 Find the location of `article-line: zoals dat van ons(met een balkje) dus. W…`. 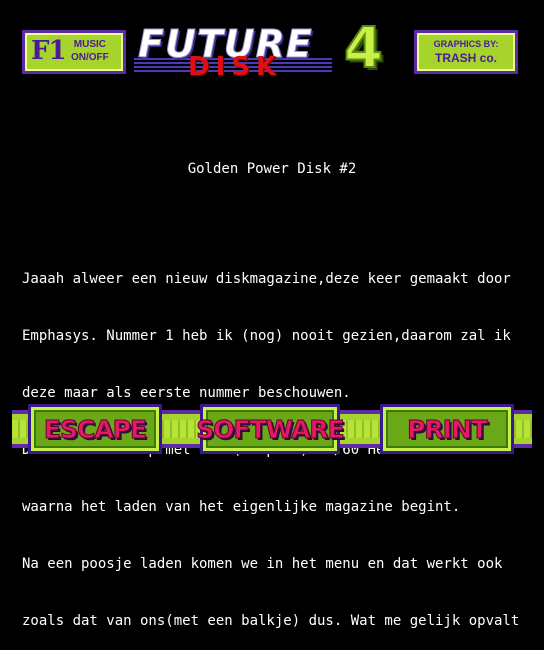

article-line: zoals dat van ons(met een balkje) dus. W… is located at coordinates (271, 621).